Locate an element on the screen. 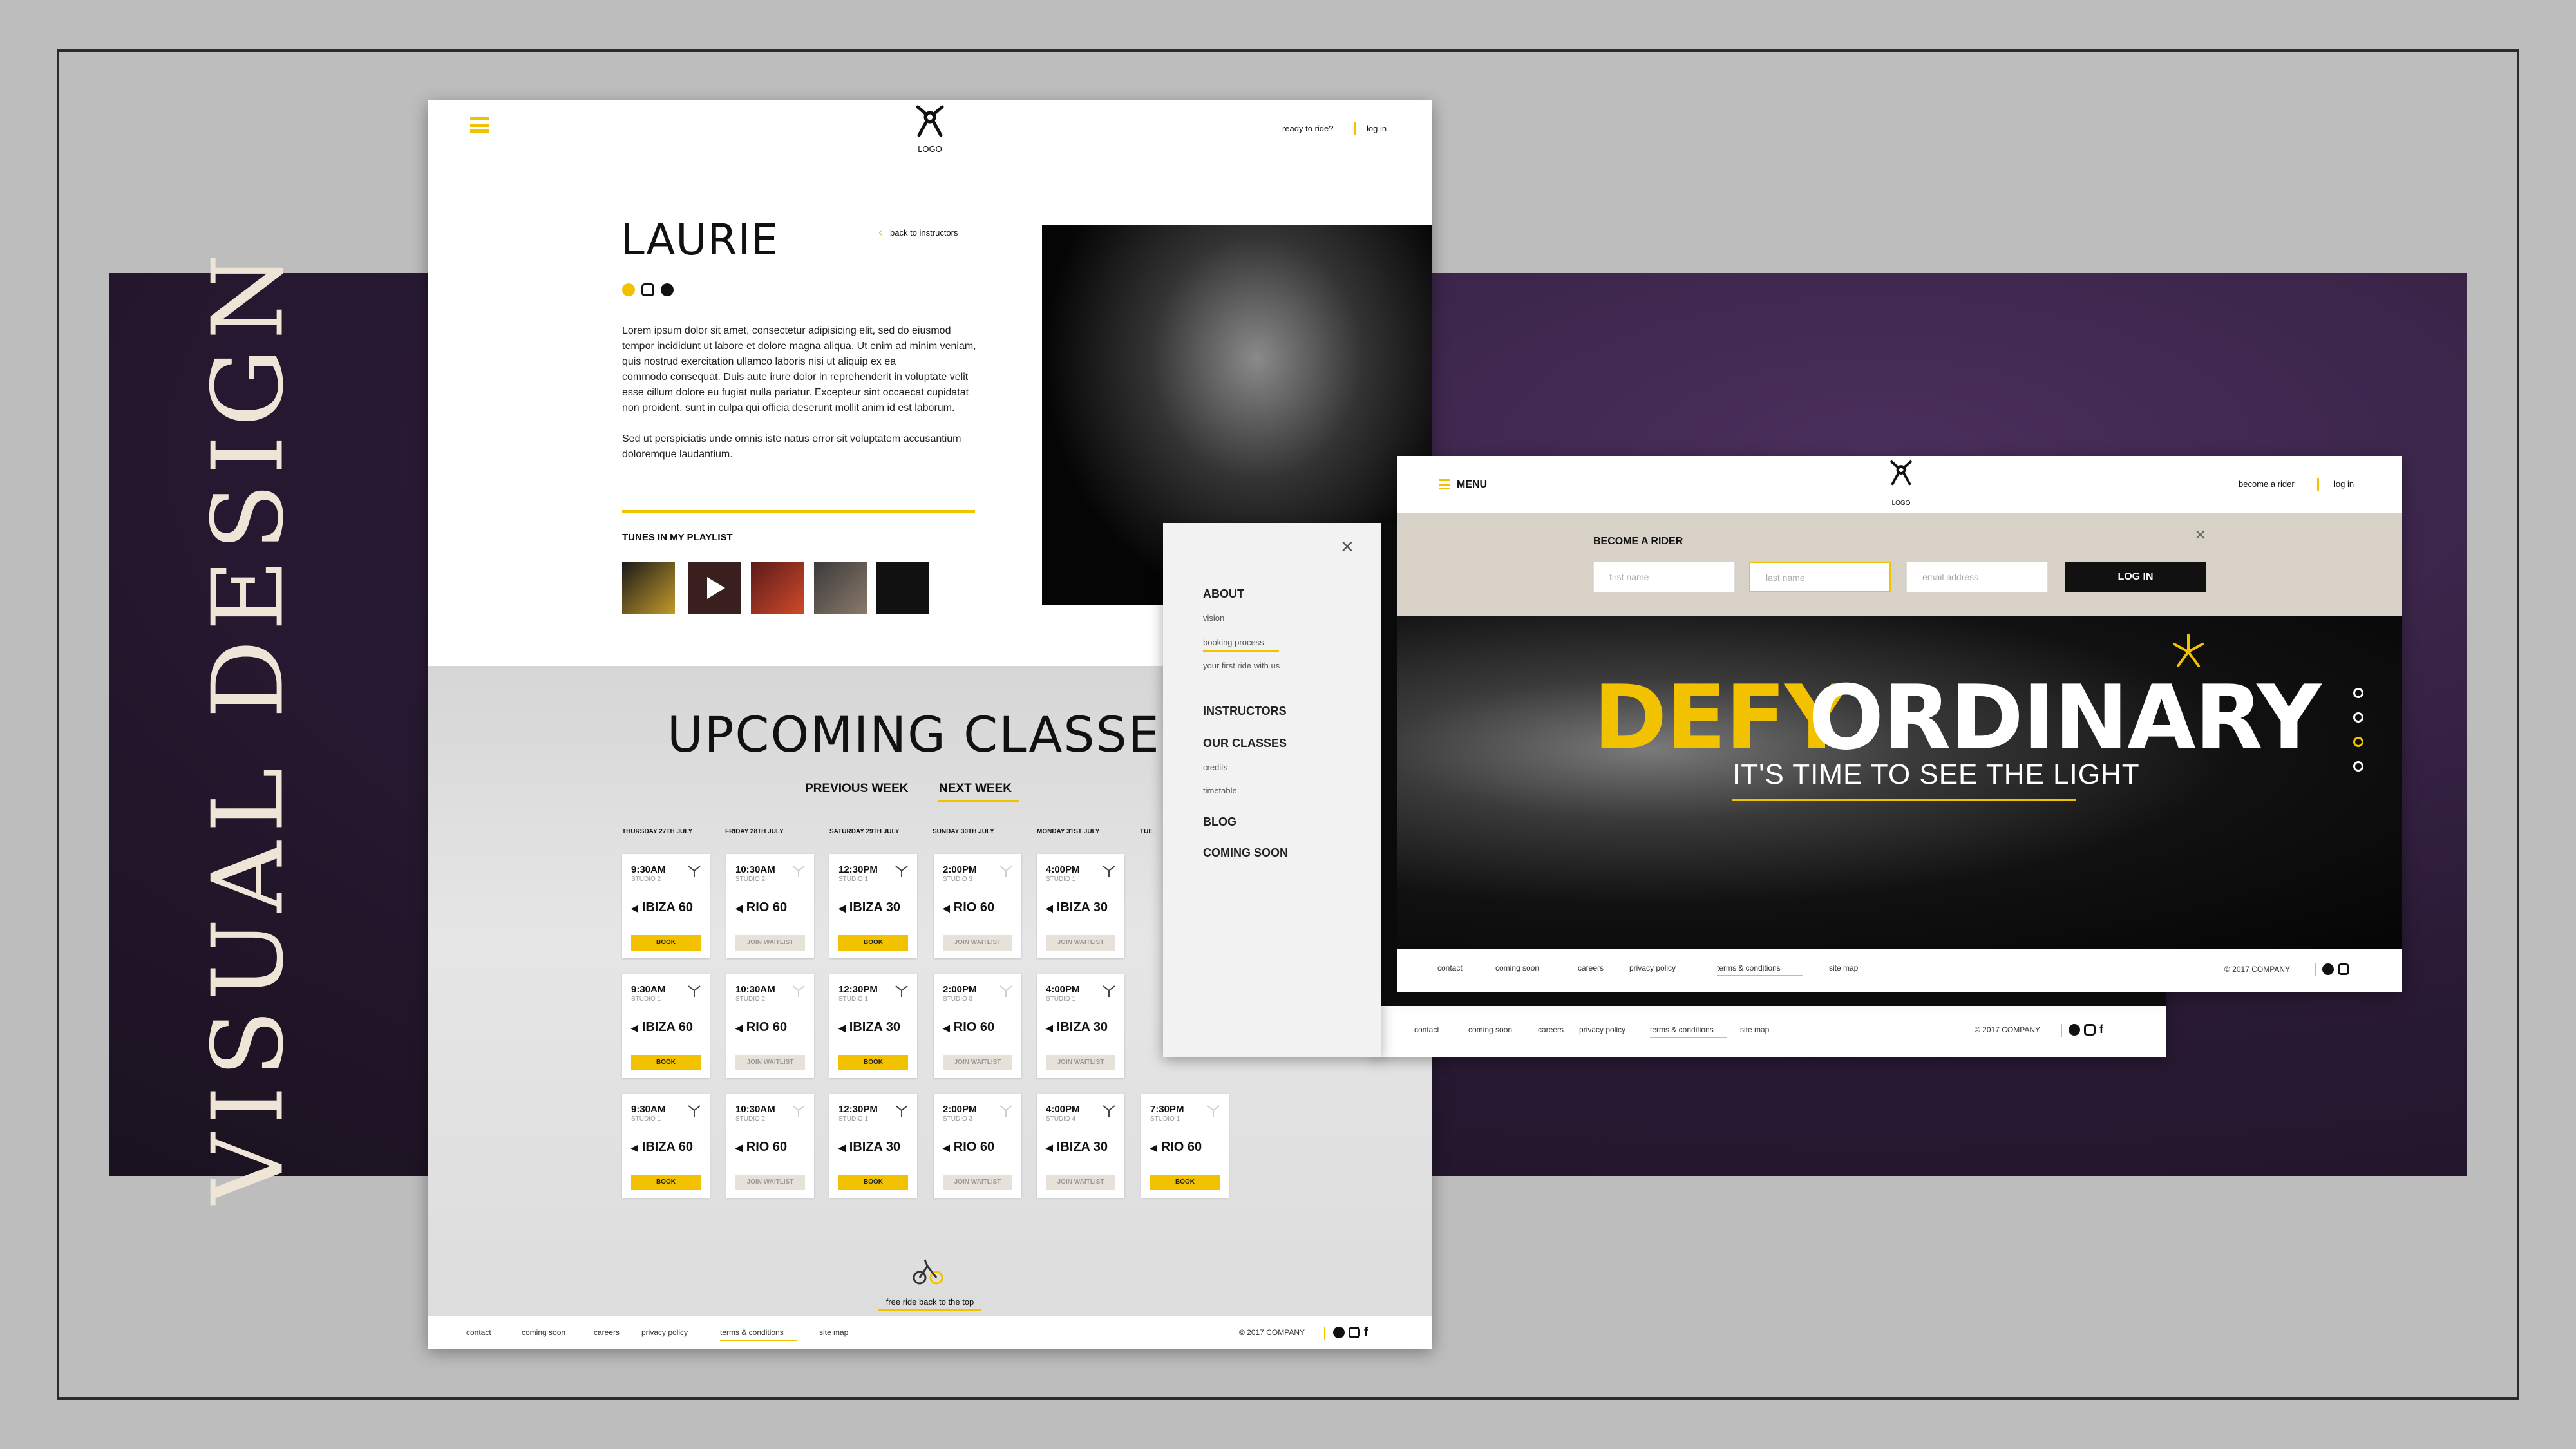 The height and width of the screenshot is (1449, 2576). menu-item-about: ABOUT is located at coordinates (1223, 594).